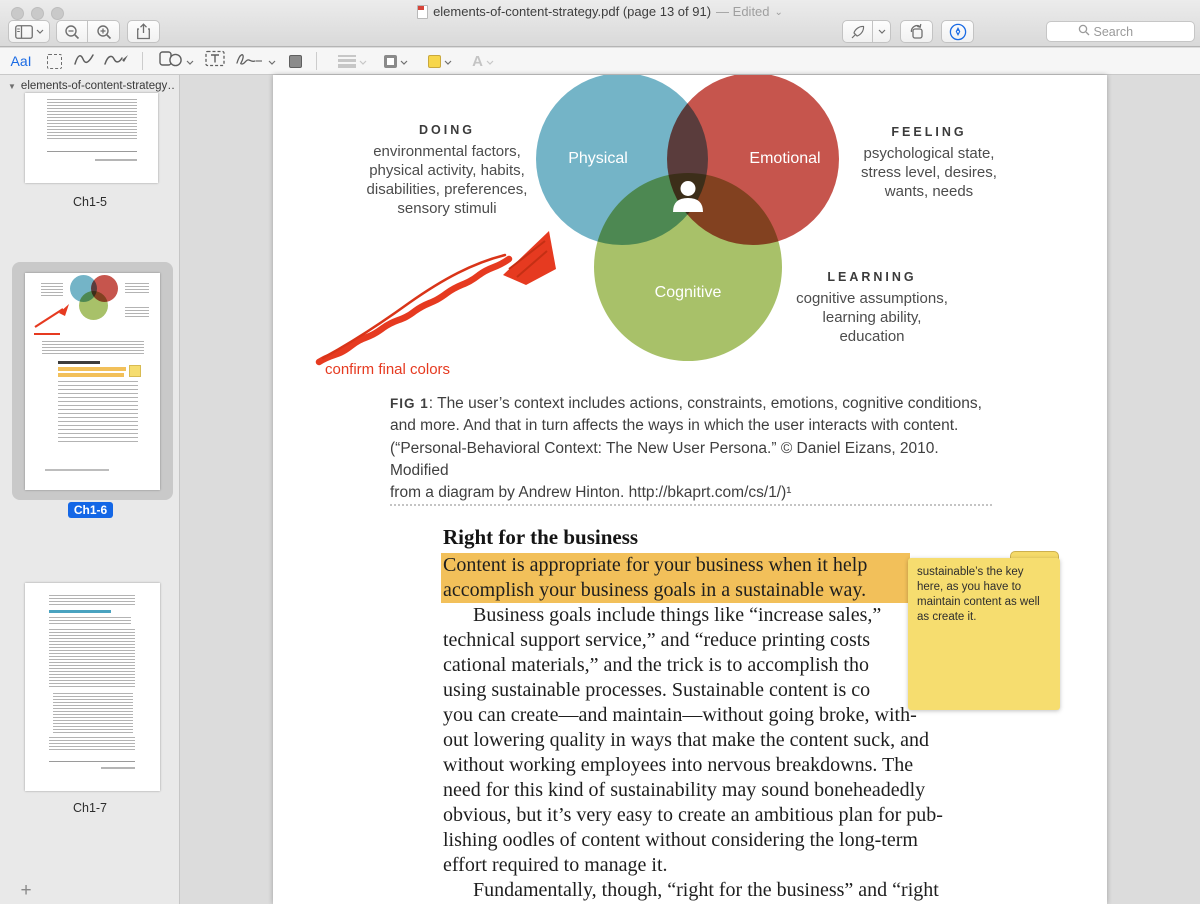 This screenshot has height=904, width=1200. I want to click on border-color-icon, so click(390, 61).